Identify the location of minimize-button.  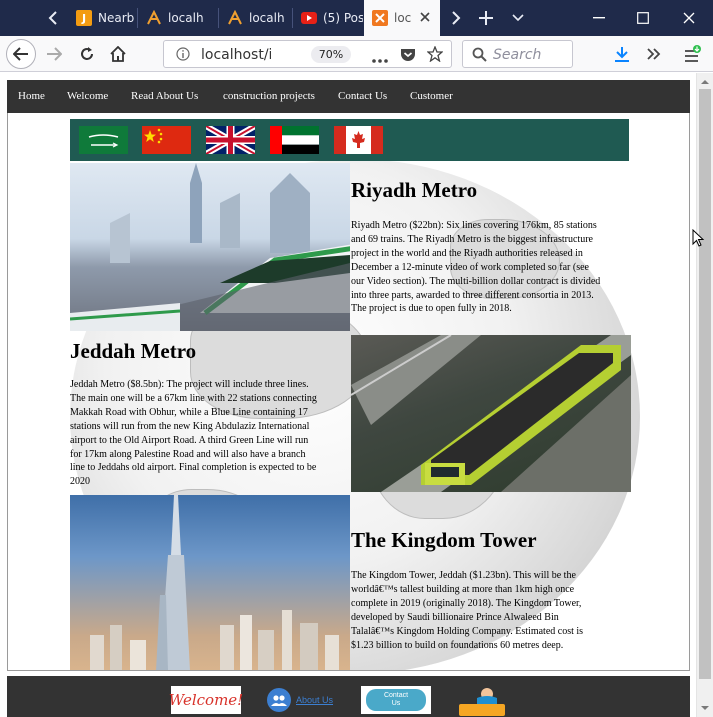
(599, 18).